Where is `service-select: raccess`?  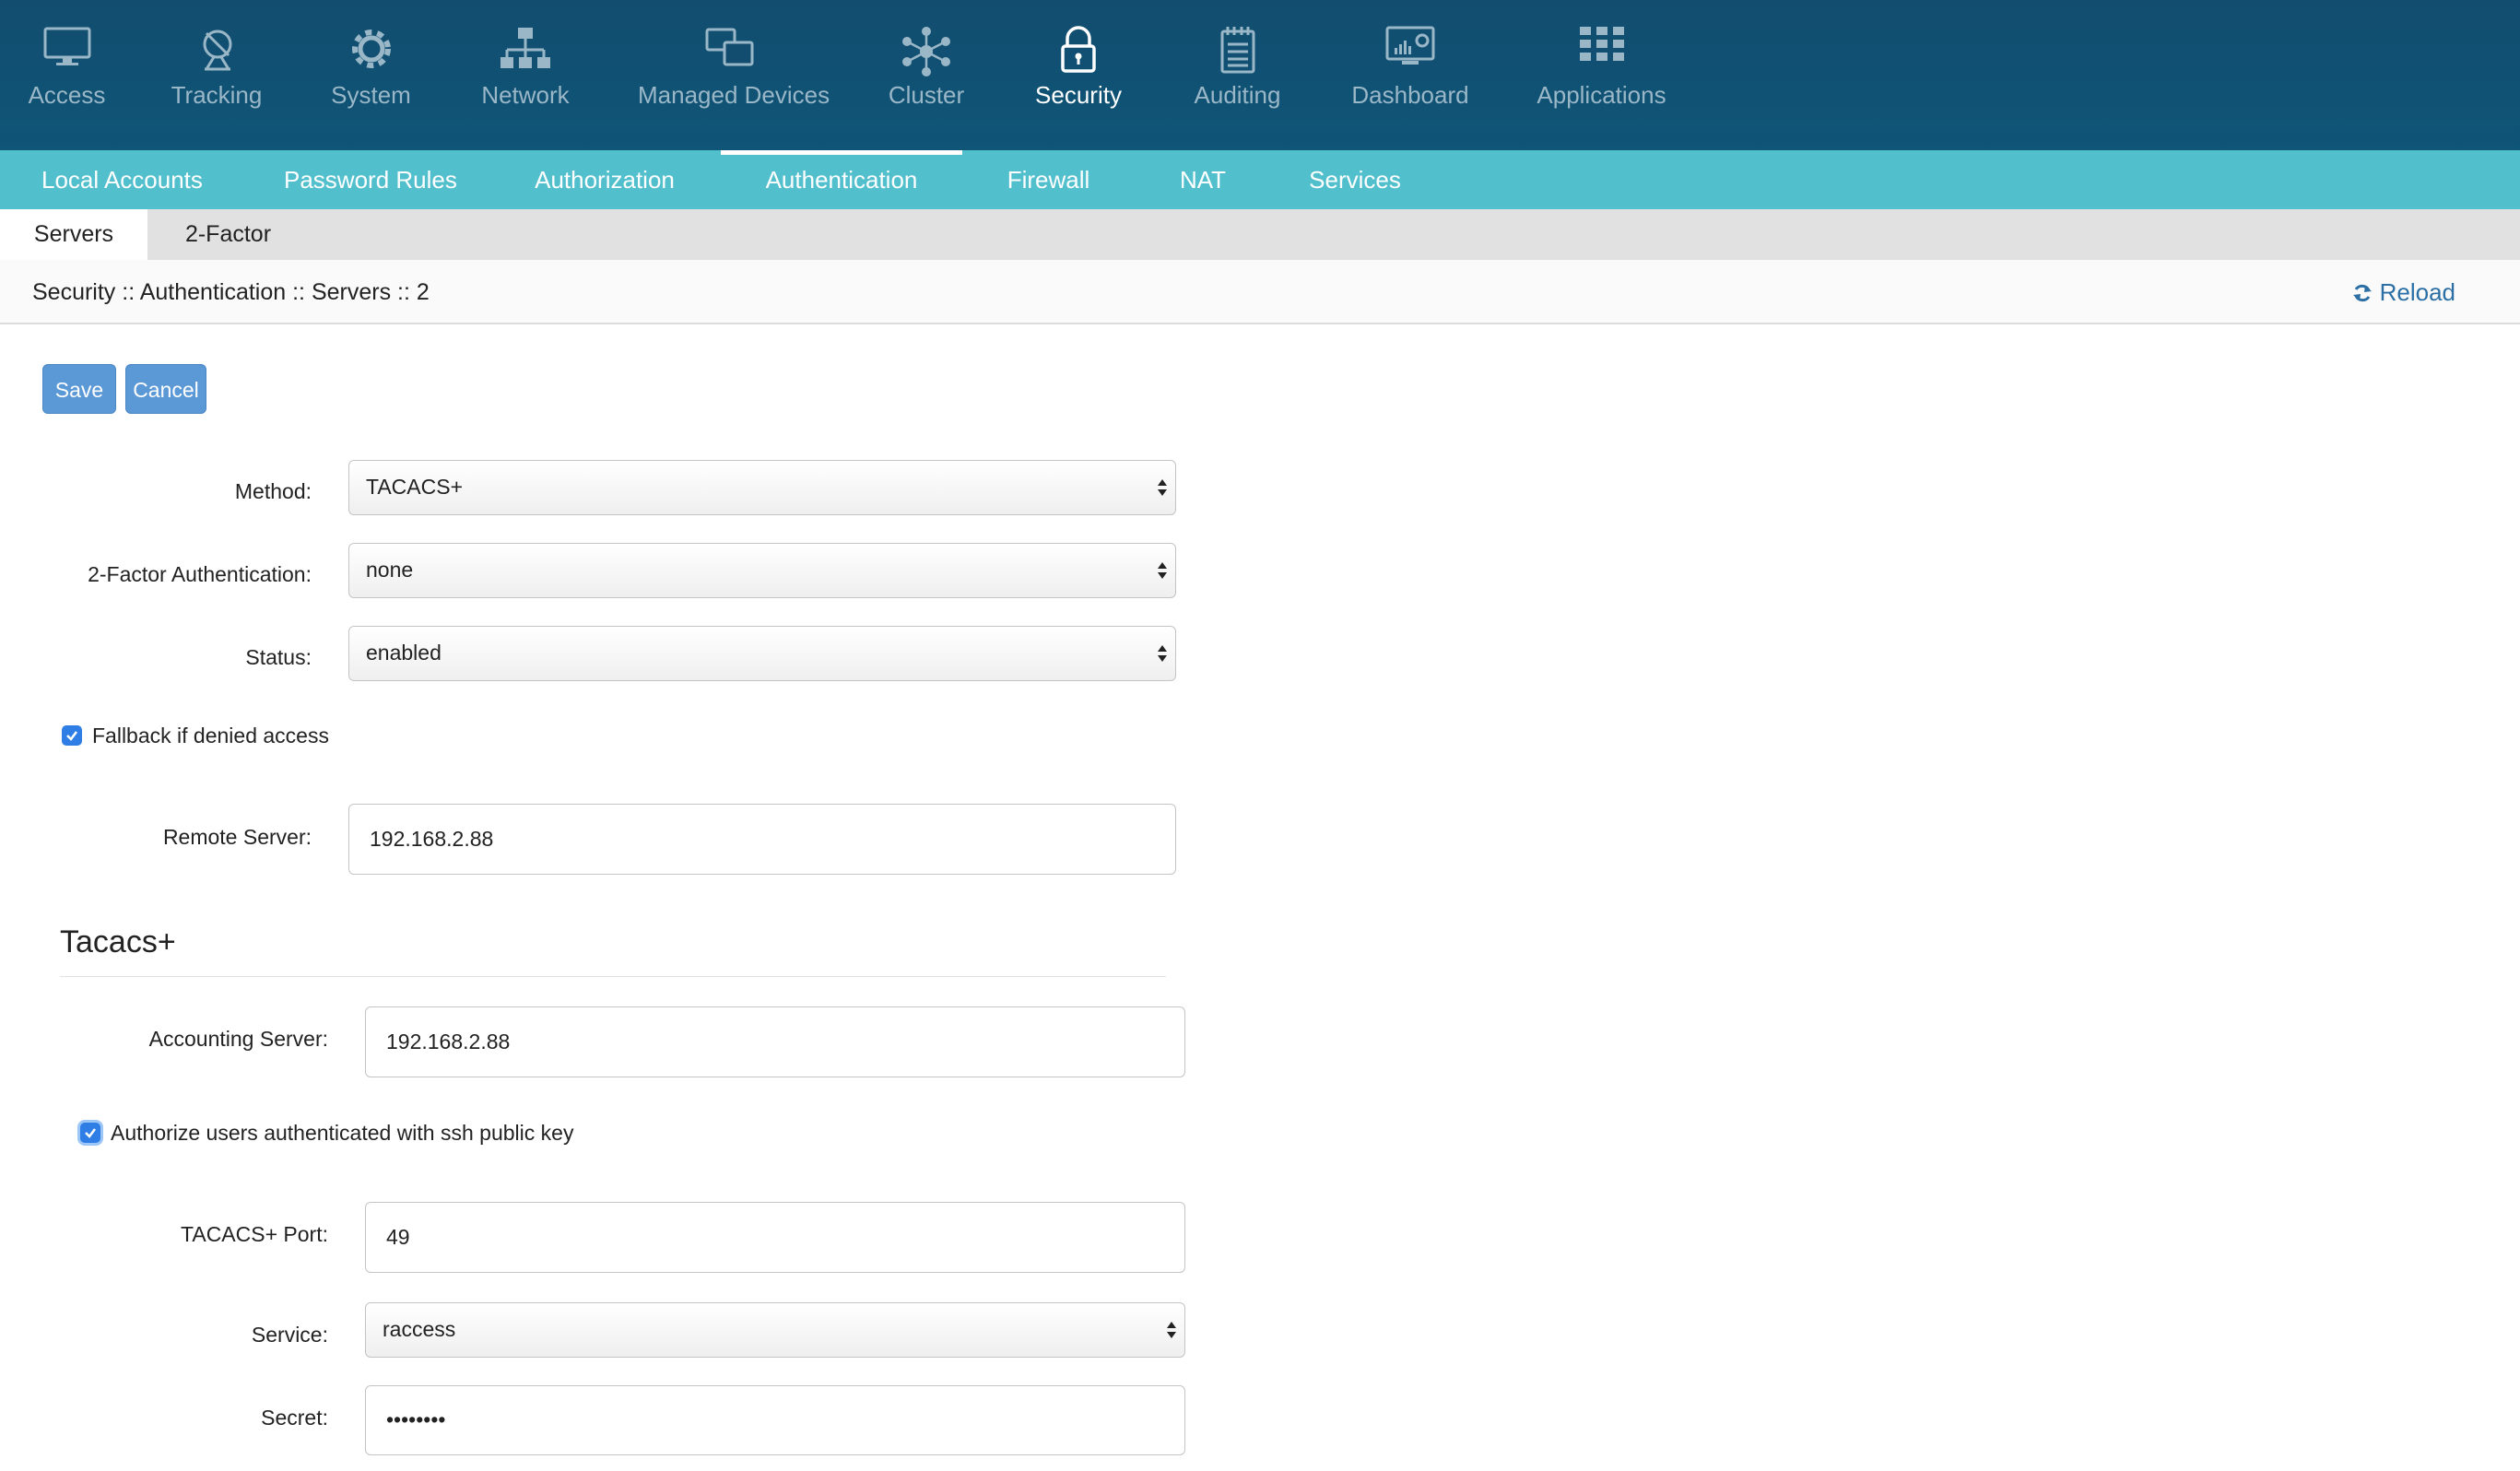 service-select: raccess is located at coordinates (775, 1330).